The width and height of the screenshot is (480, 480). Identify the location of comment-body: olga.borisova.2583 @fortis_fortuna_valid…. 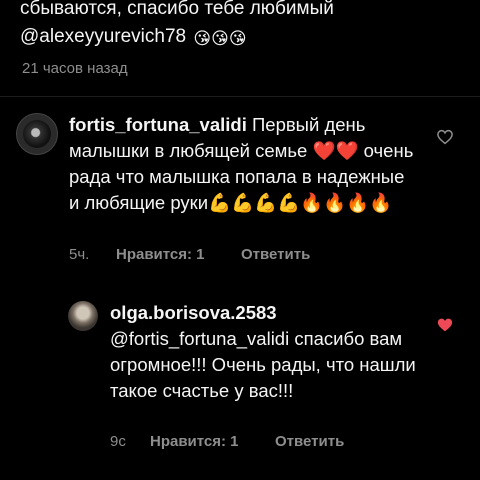
(265, 352).